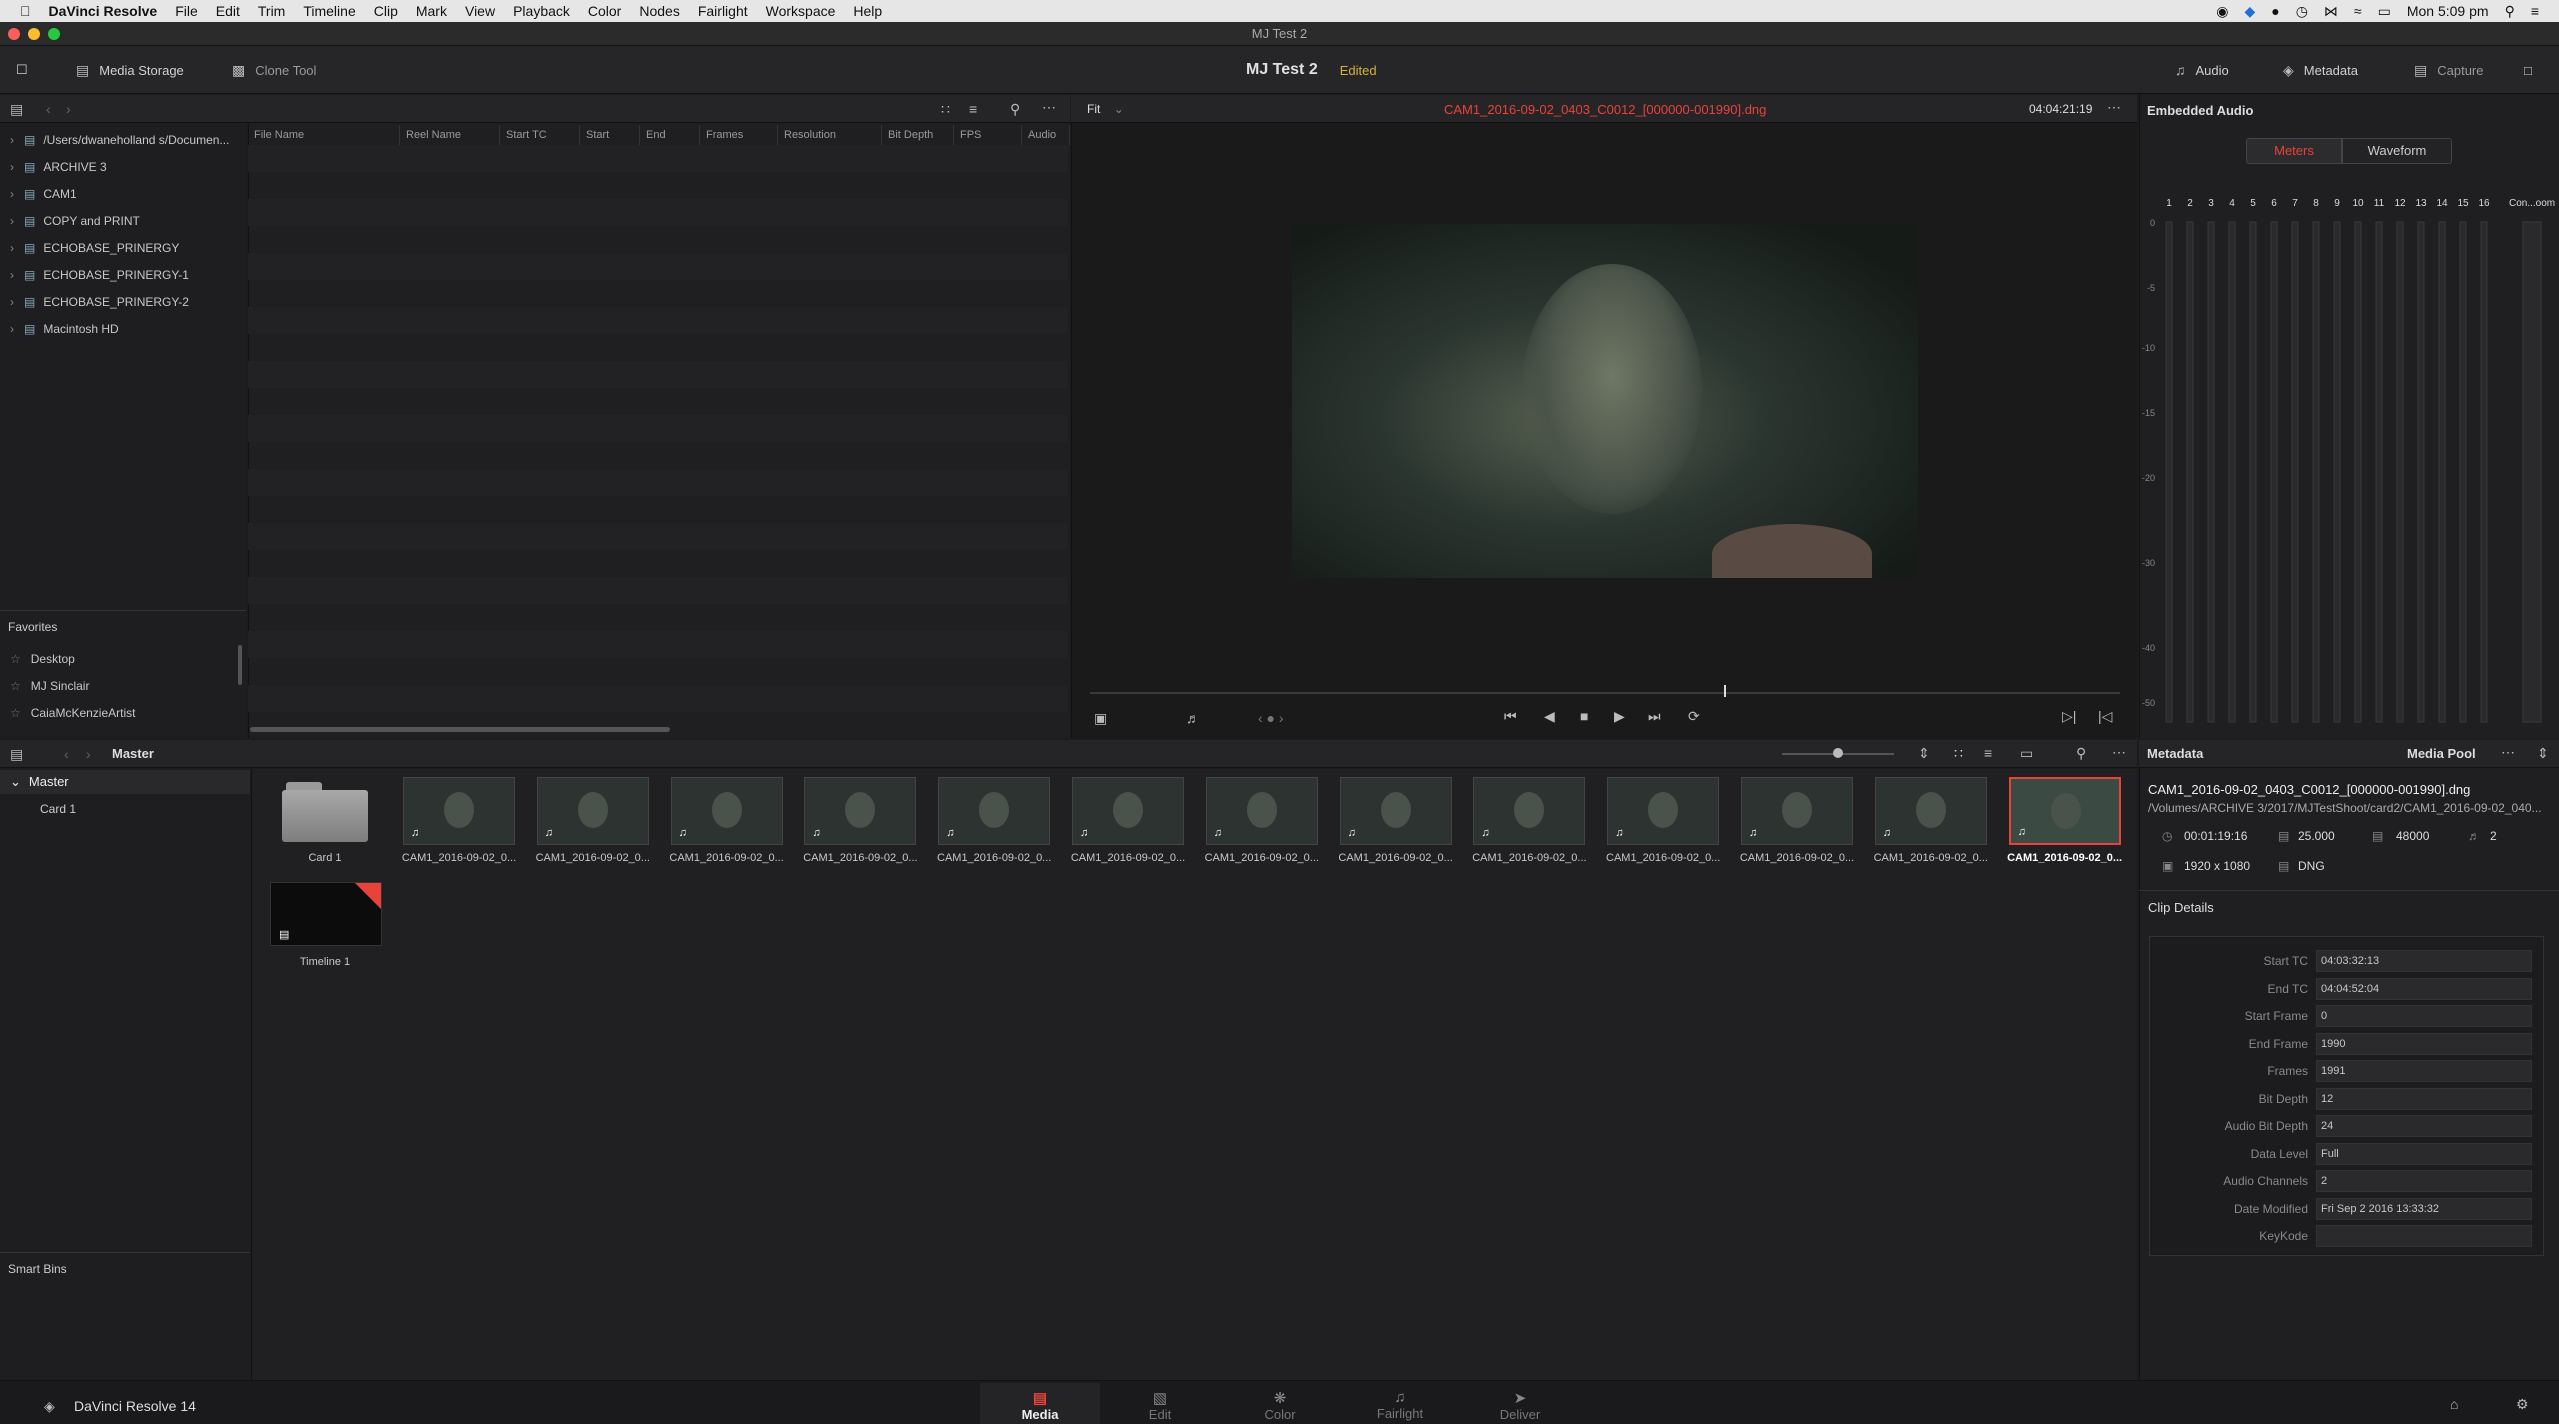 The width and height of the screenshot is (2559, 1424). I want to click on column-header: Resolution, so click(830, 135).